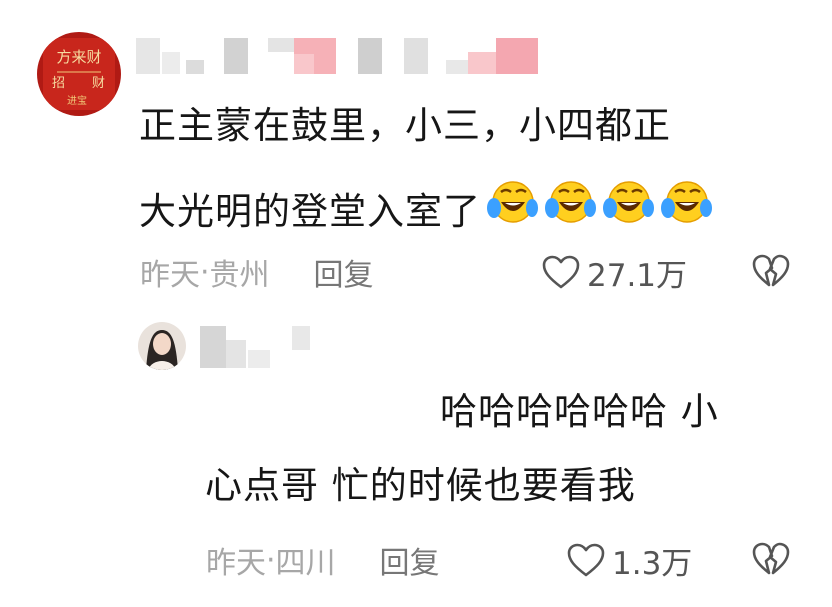 This screenshot has height=607, width=832. I want to click on svg-text: 进宝, so click(77, 100).